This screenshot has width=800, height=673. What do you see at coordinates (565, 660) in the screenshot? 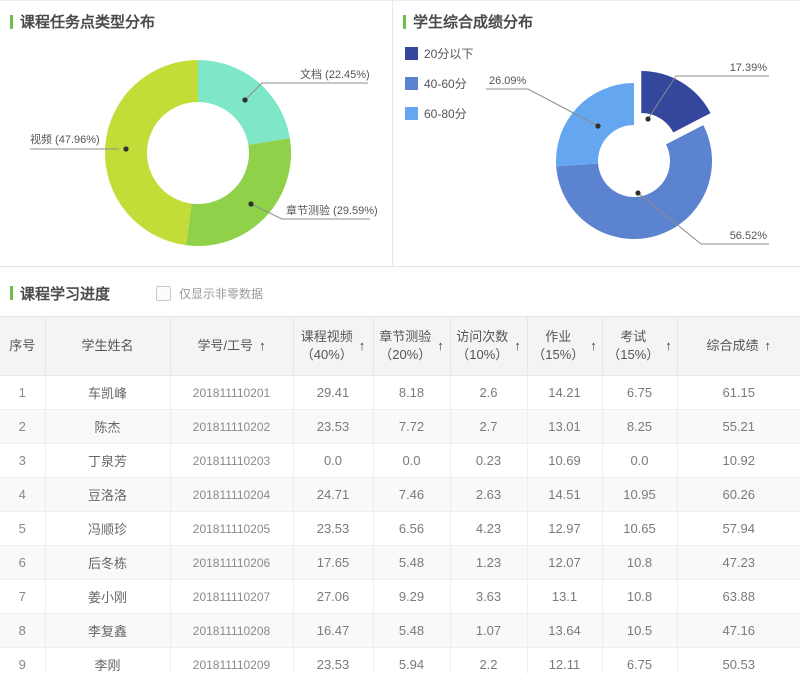
I see `cell-homework: 12.11` at bounding box center [565, 660].